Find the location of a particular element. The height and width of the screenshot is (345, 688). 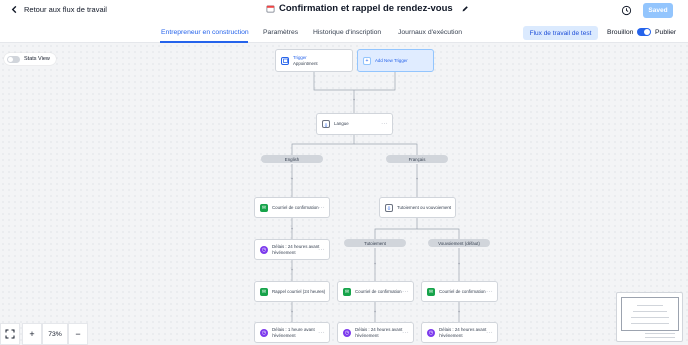

calendar-icon is located at coordinates (285, 60).